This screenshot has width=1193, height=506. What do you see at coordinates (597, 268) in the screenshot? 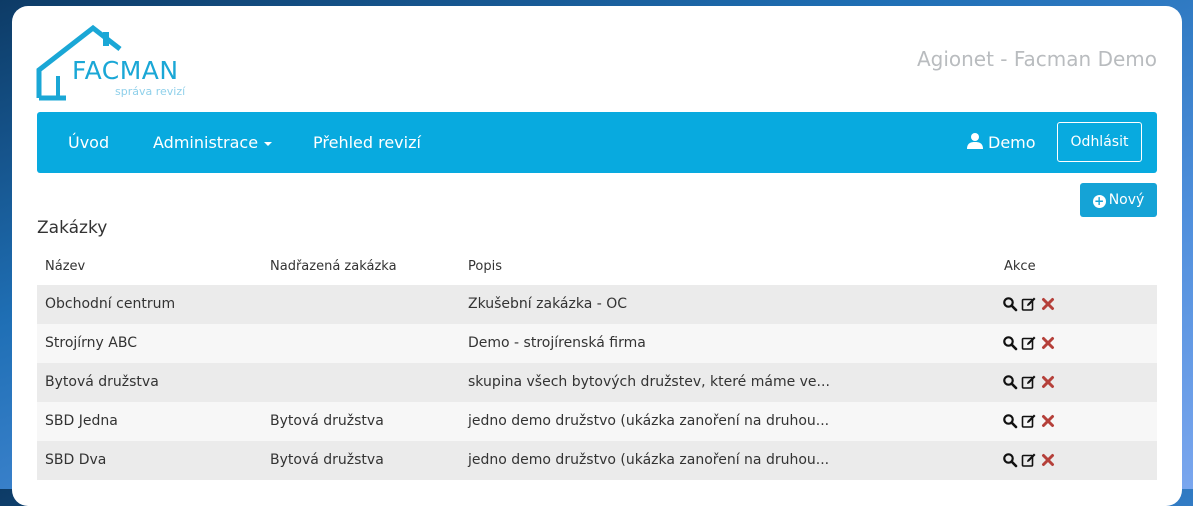
I see `table-header: Název Nadřazená zakázka Popis Akce` at bounding box center [597, 268].